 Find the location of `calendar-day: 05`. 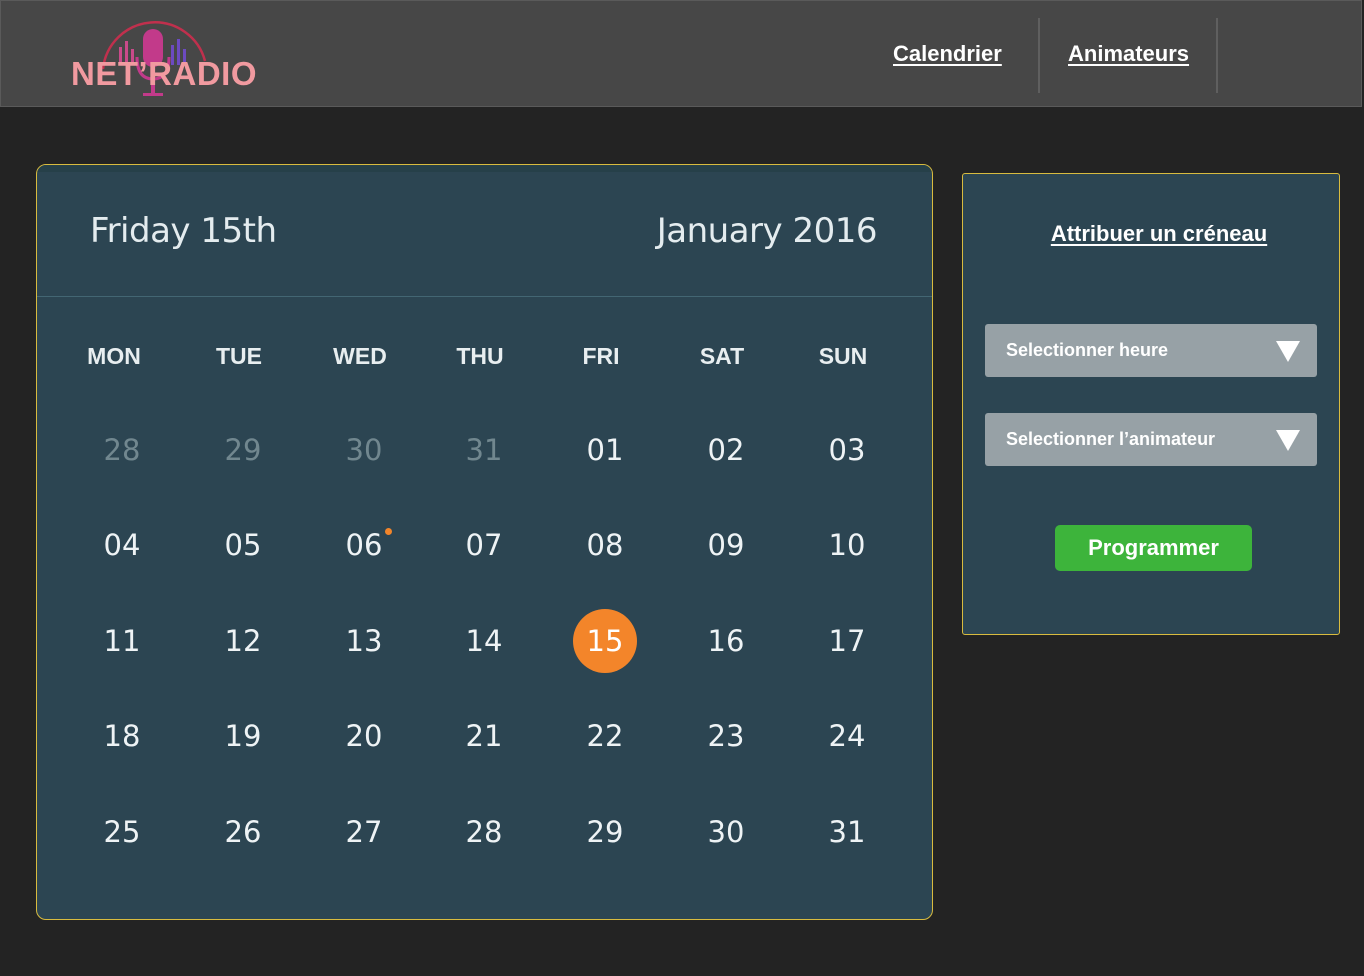

calendar-day: 05 is located at coordinates (243, 545).